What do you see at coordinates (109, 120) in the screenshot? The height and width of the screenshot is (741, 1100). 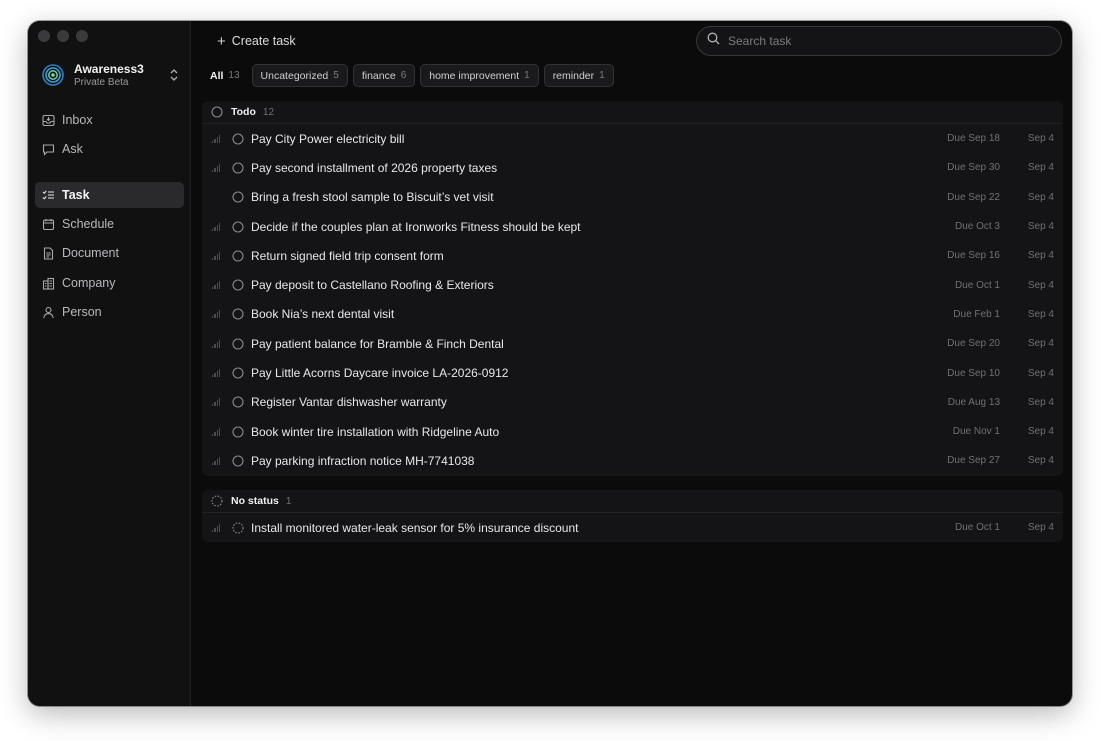 I see `sidebar-item-inbox: Inbox` at bounding box center [109, 120].